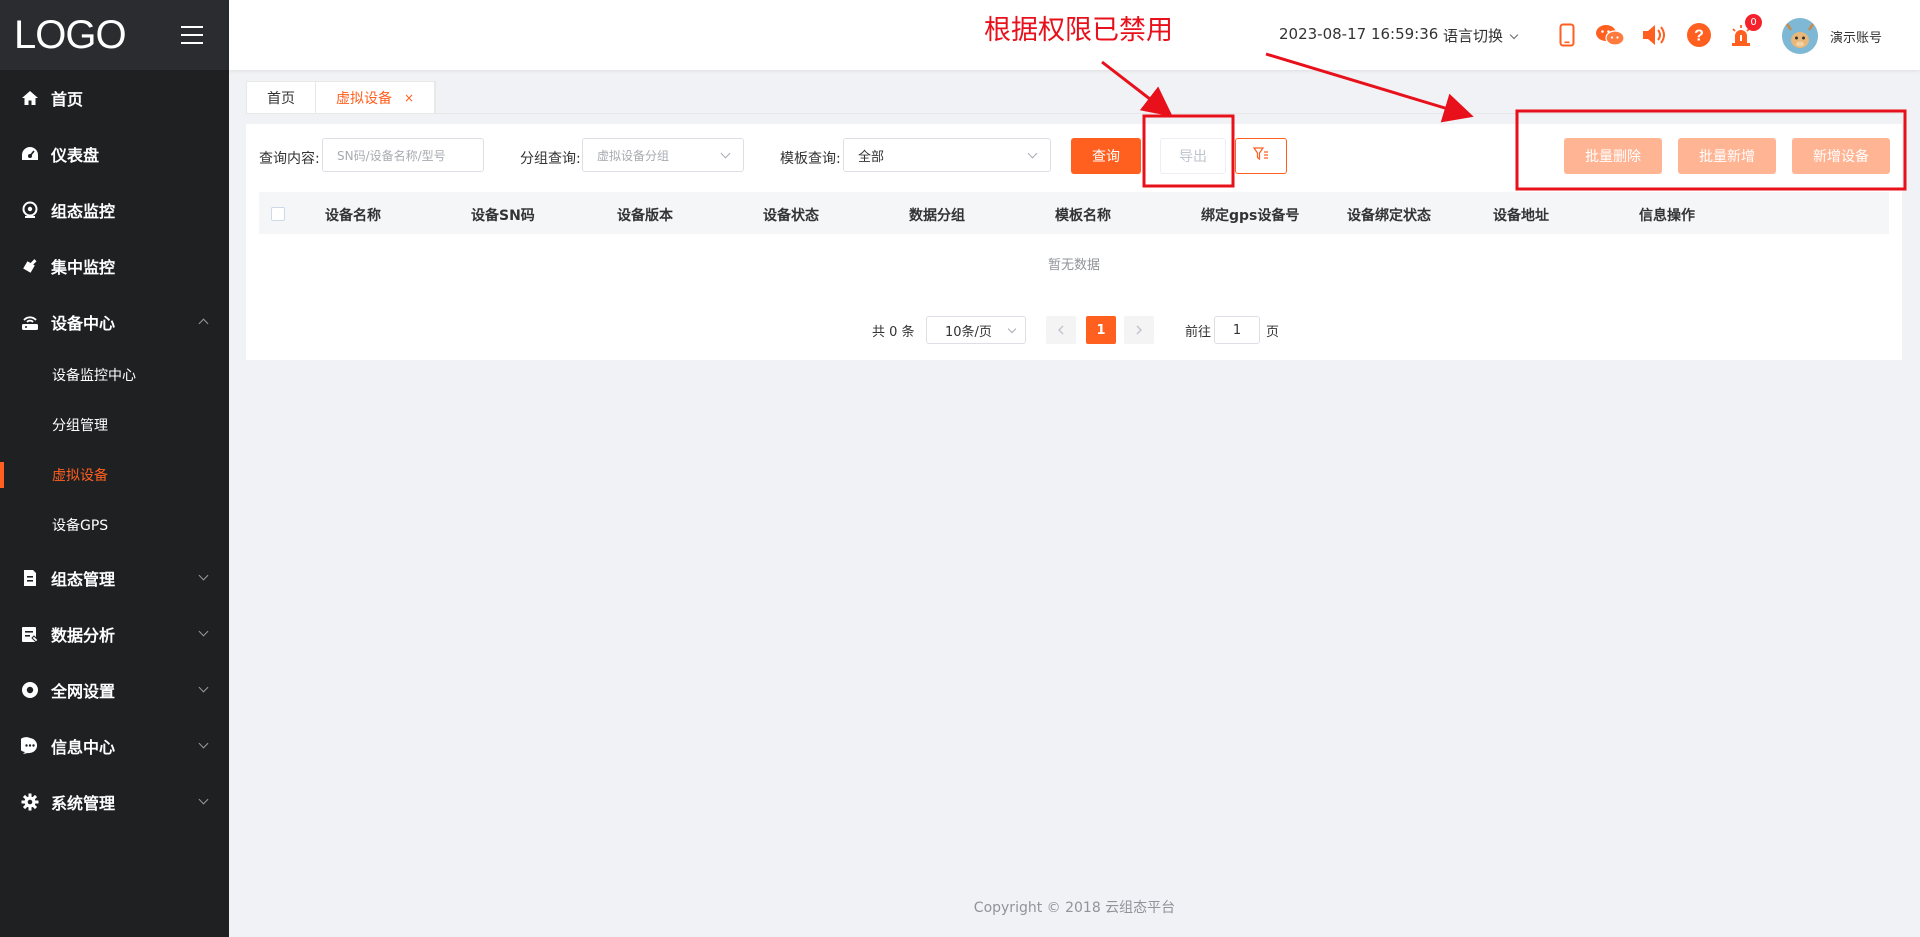 This screenshot has height=937, width=1920. I want to click on empty-state: 暂无数据, so click(1073, 265).